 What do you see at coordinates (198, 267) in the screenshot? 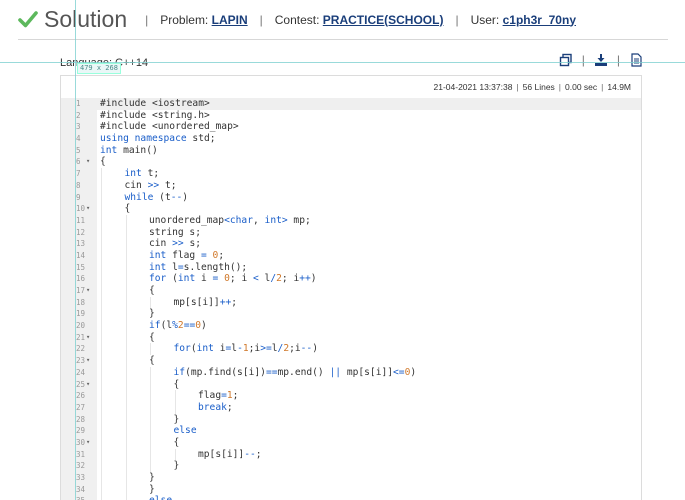
I see `code-text: int l=s.length();` at bounding box center [198, 267].